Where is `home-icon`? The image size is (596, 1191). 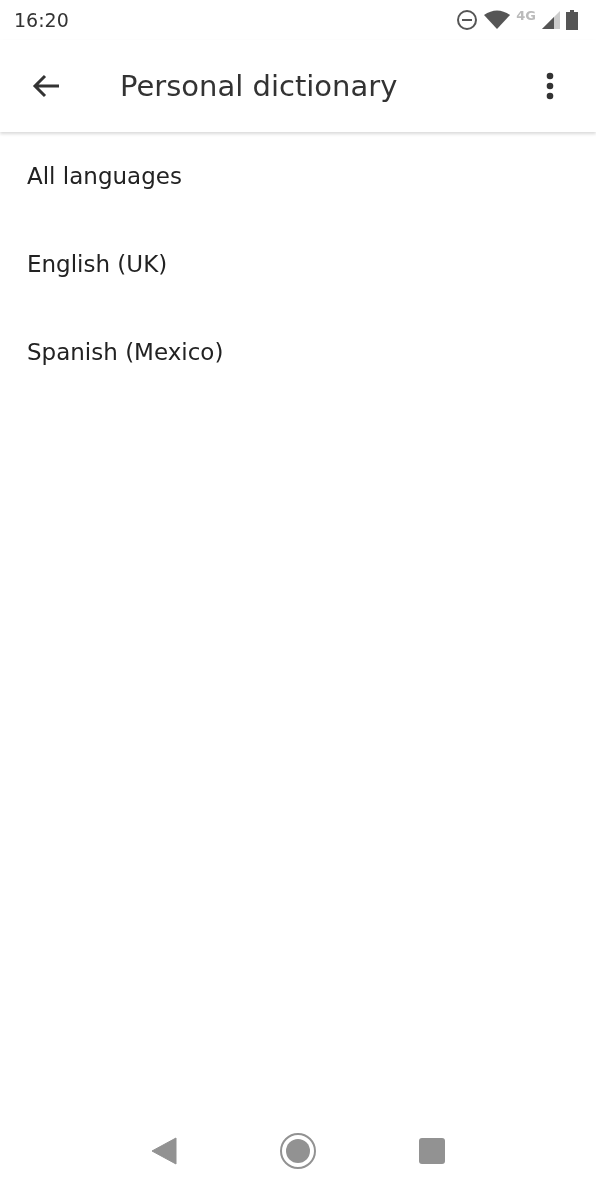 home-icon is located at coordinates (298, 1151).